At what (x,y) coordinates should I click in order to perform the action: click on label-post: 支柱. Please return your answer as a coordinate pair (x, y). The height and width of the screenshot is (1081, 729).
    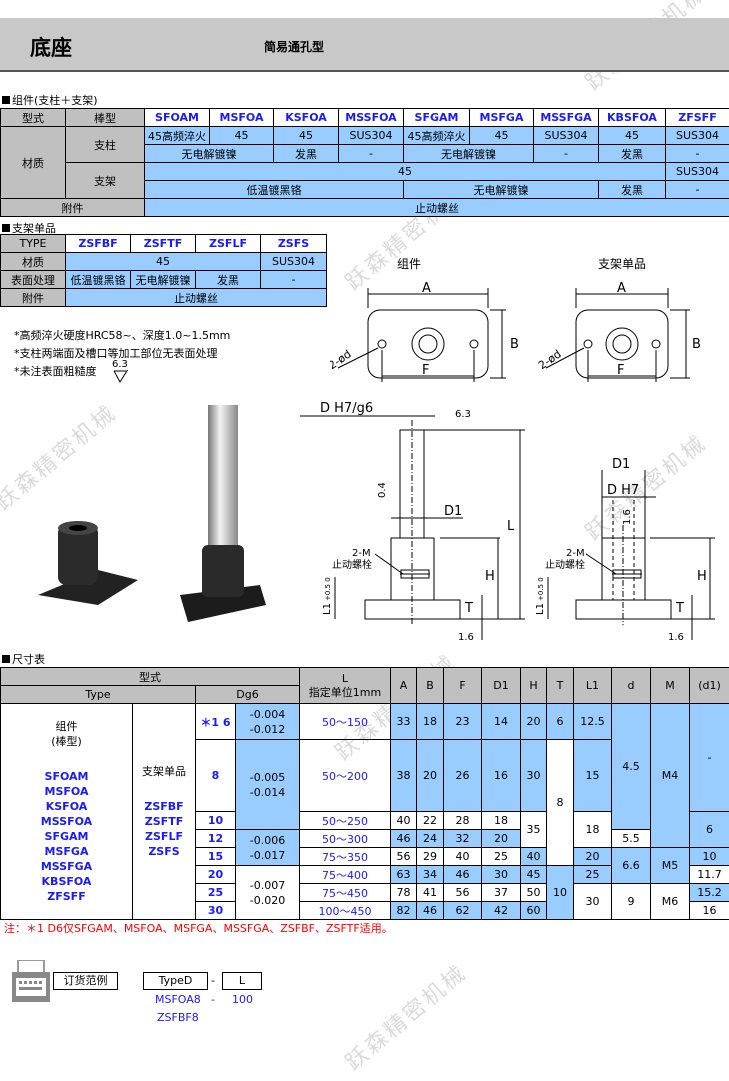
    Looking at the image, I should click on (105, 144).